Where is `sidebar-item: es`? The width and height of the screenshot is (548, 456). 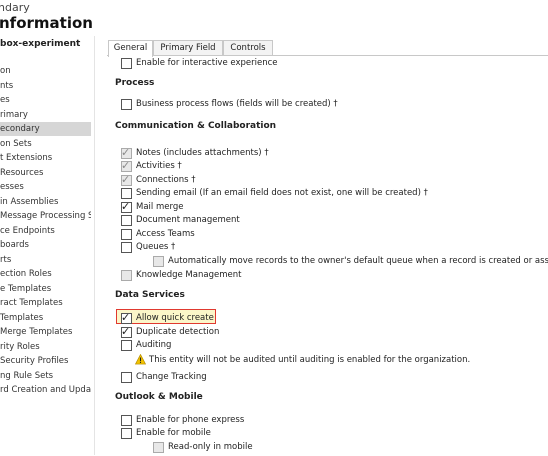 sidebar-item: es is located at coordinates (45, 100).